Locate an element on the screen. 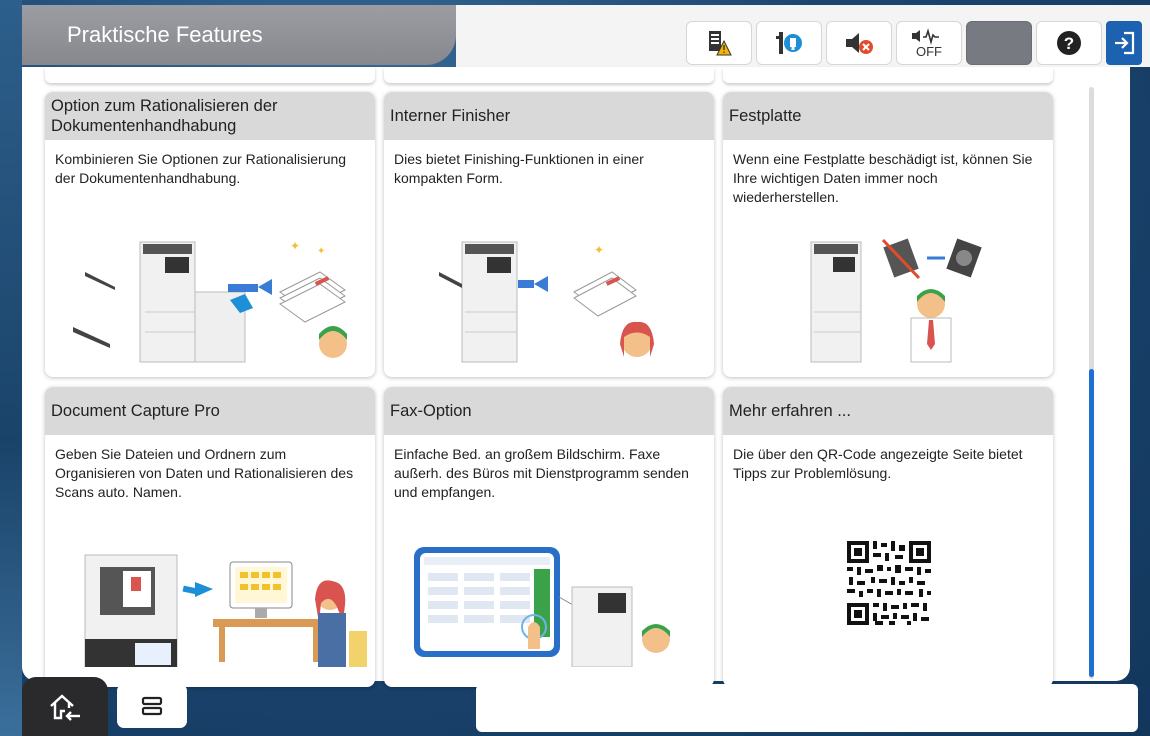  document-capture-illustration is located at coordinates (225, 610).